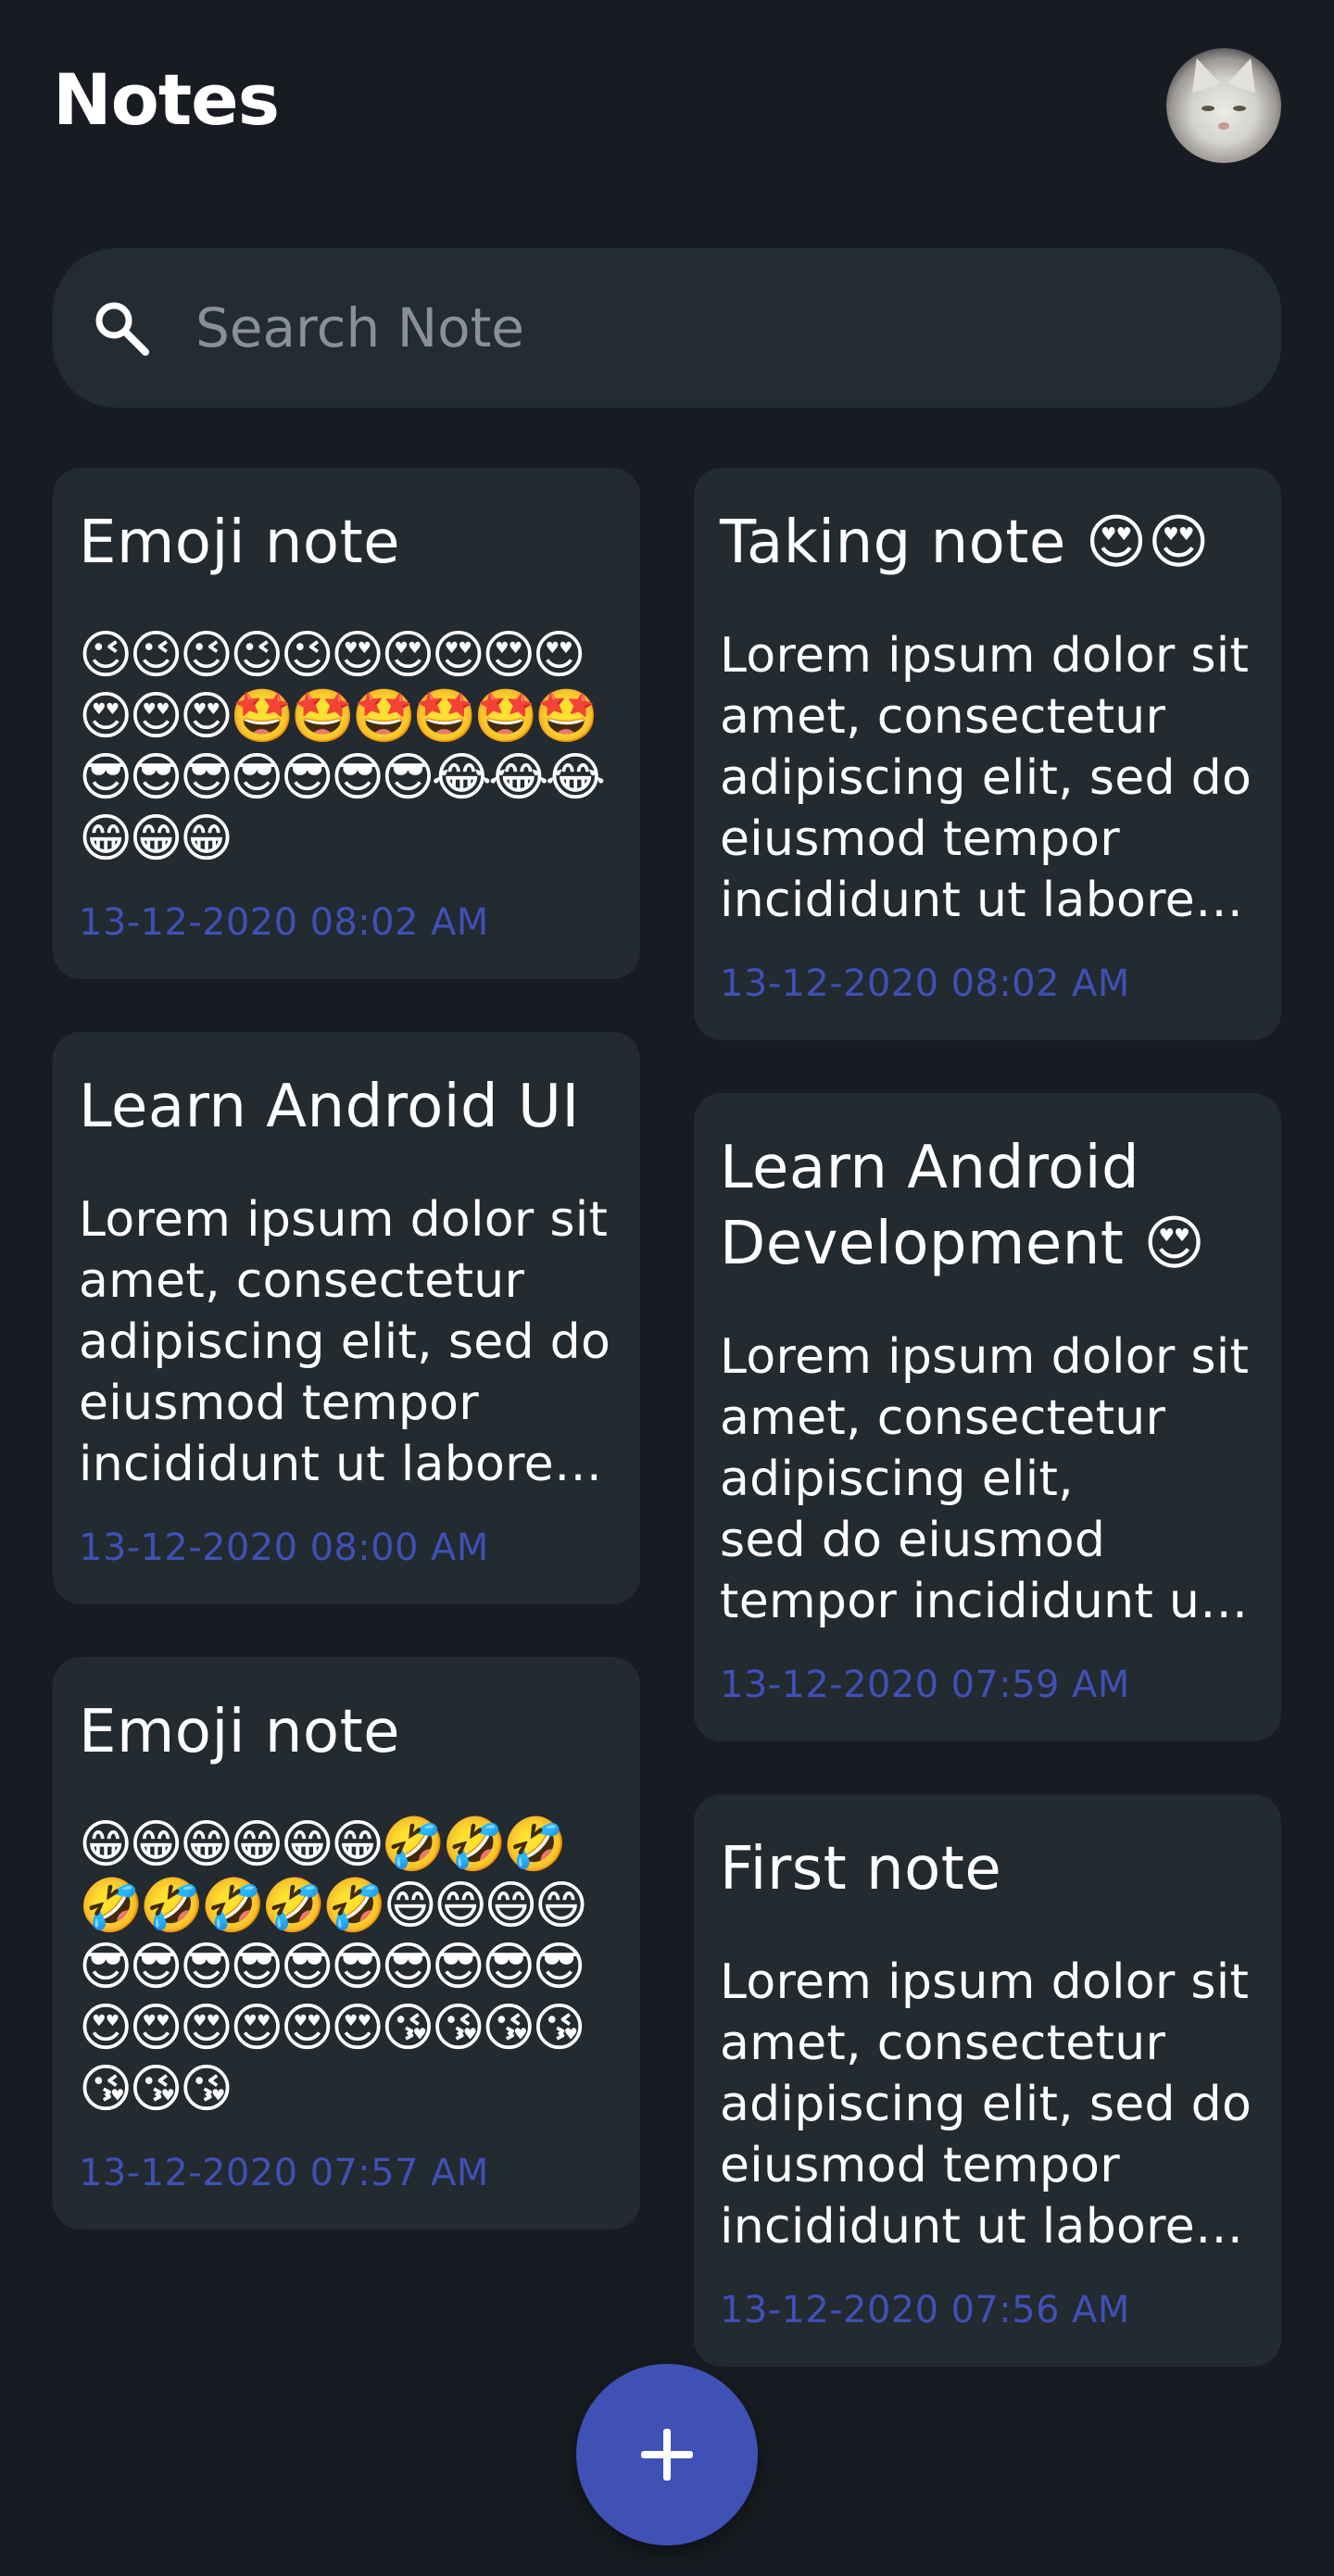 The height and width of the screenshot is (2576, 1334). I want to click on note-date: 13-12-2020 07:56 AM, so click(925, 2310).